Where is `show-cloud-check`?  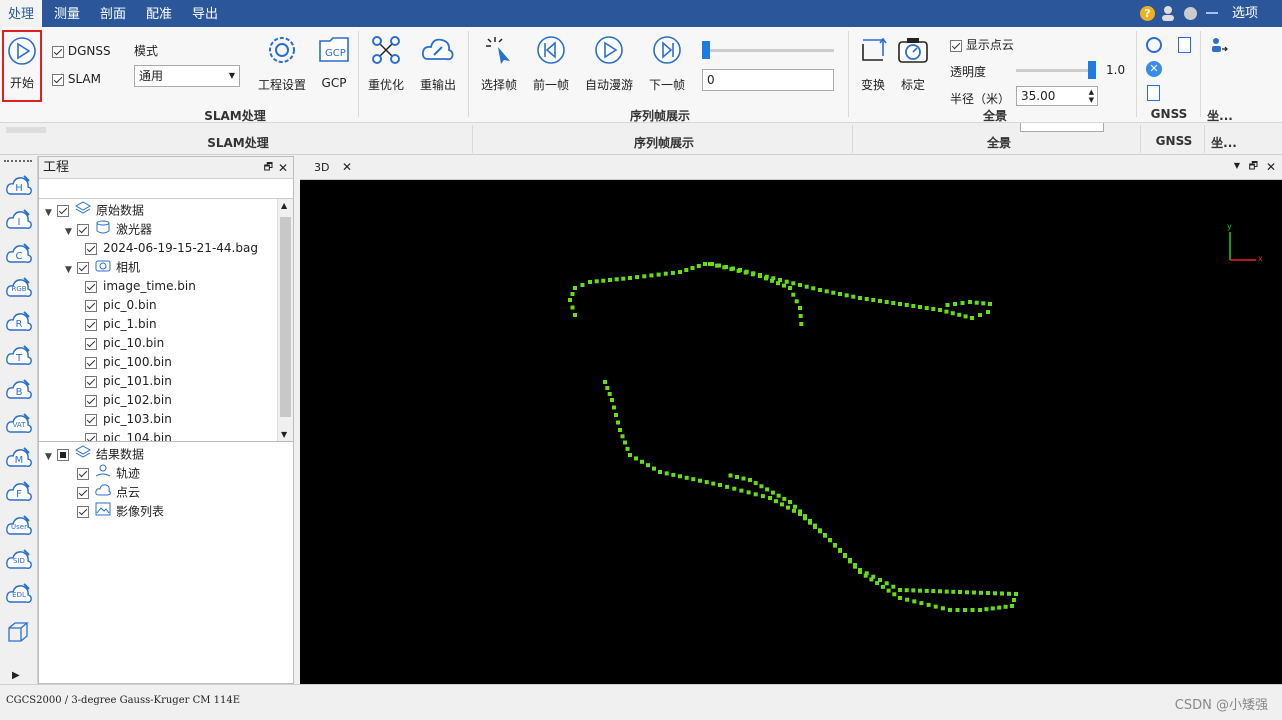 show-cloud-check is located at coordinates (956, 45).